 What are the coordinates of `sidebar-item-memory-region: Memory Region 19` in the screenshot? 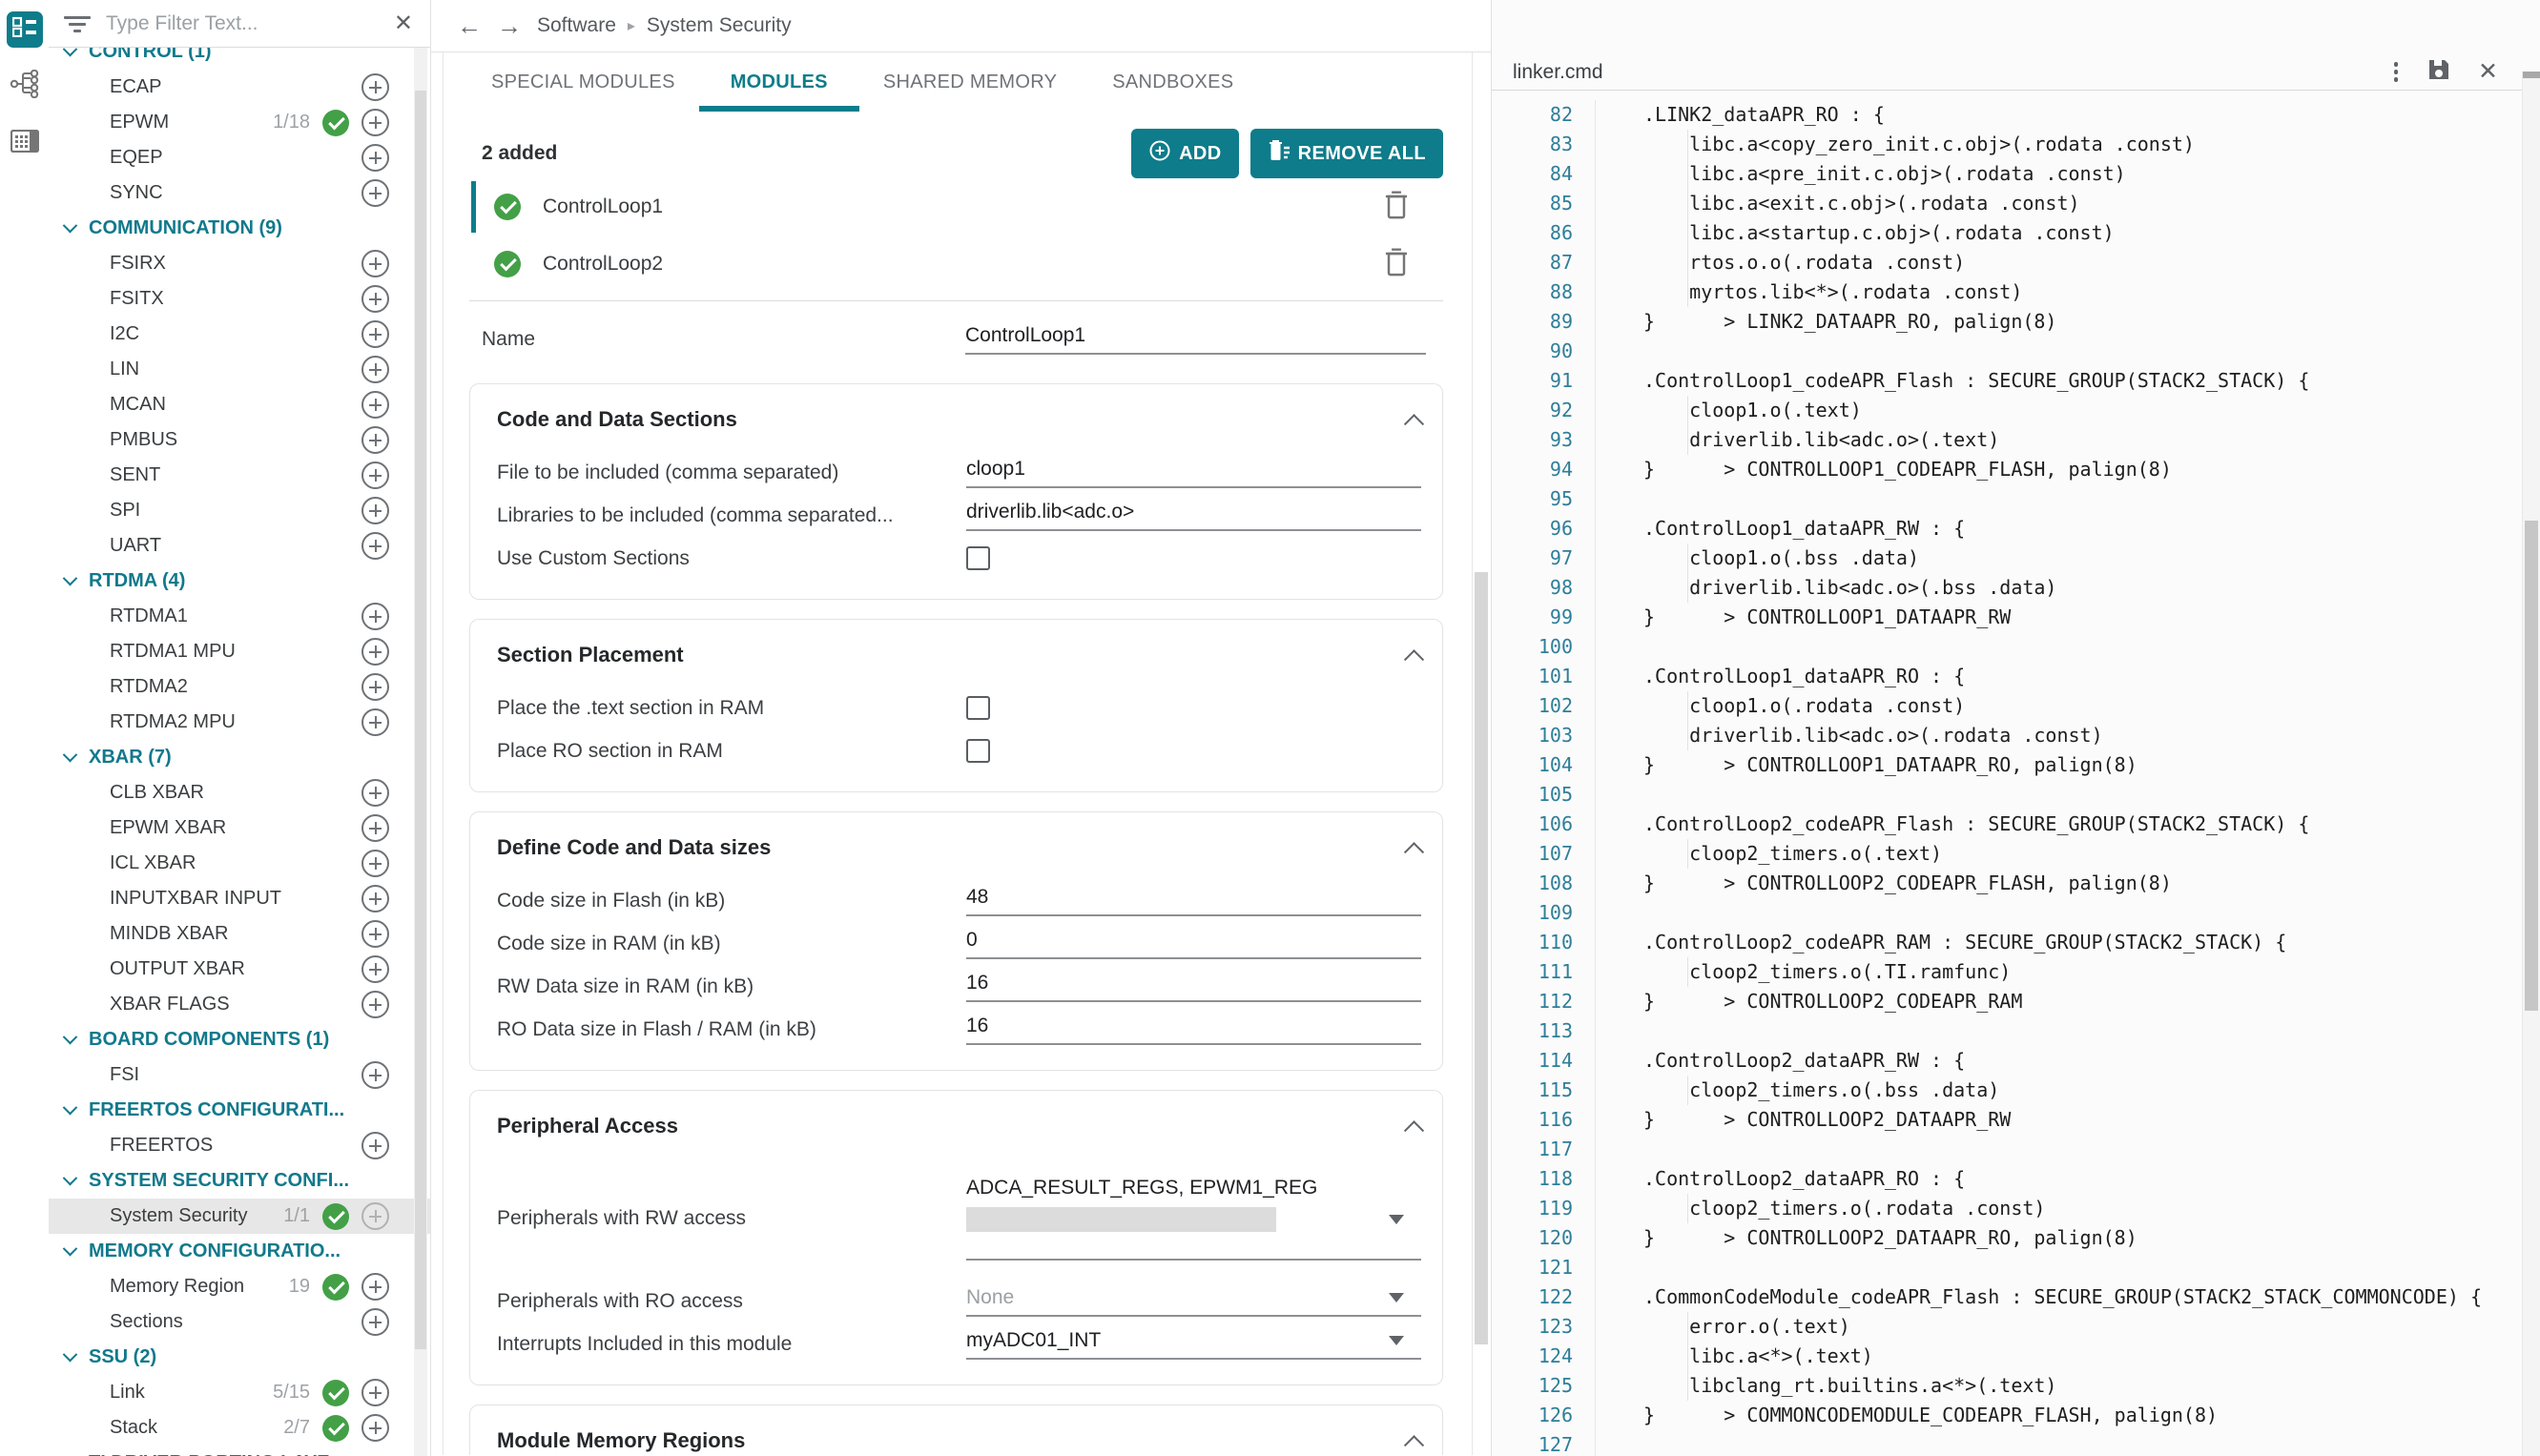 It's located at (239, 1286).